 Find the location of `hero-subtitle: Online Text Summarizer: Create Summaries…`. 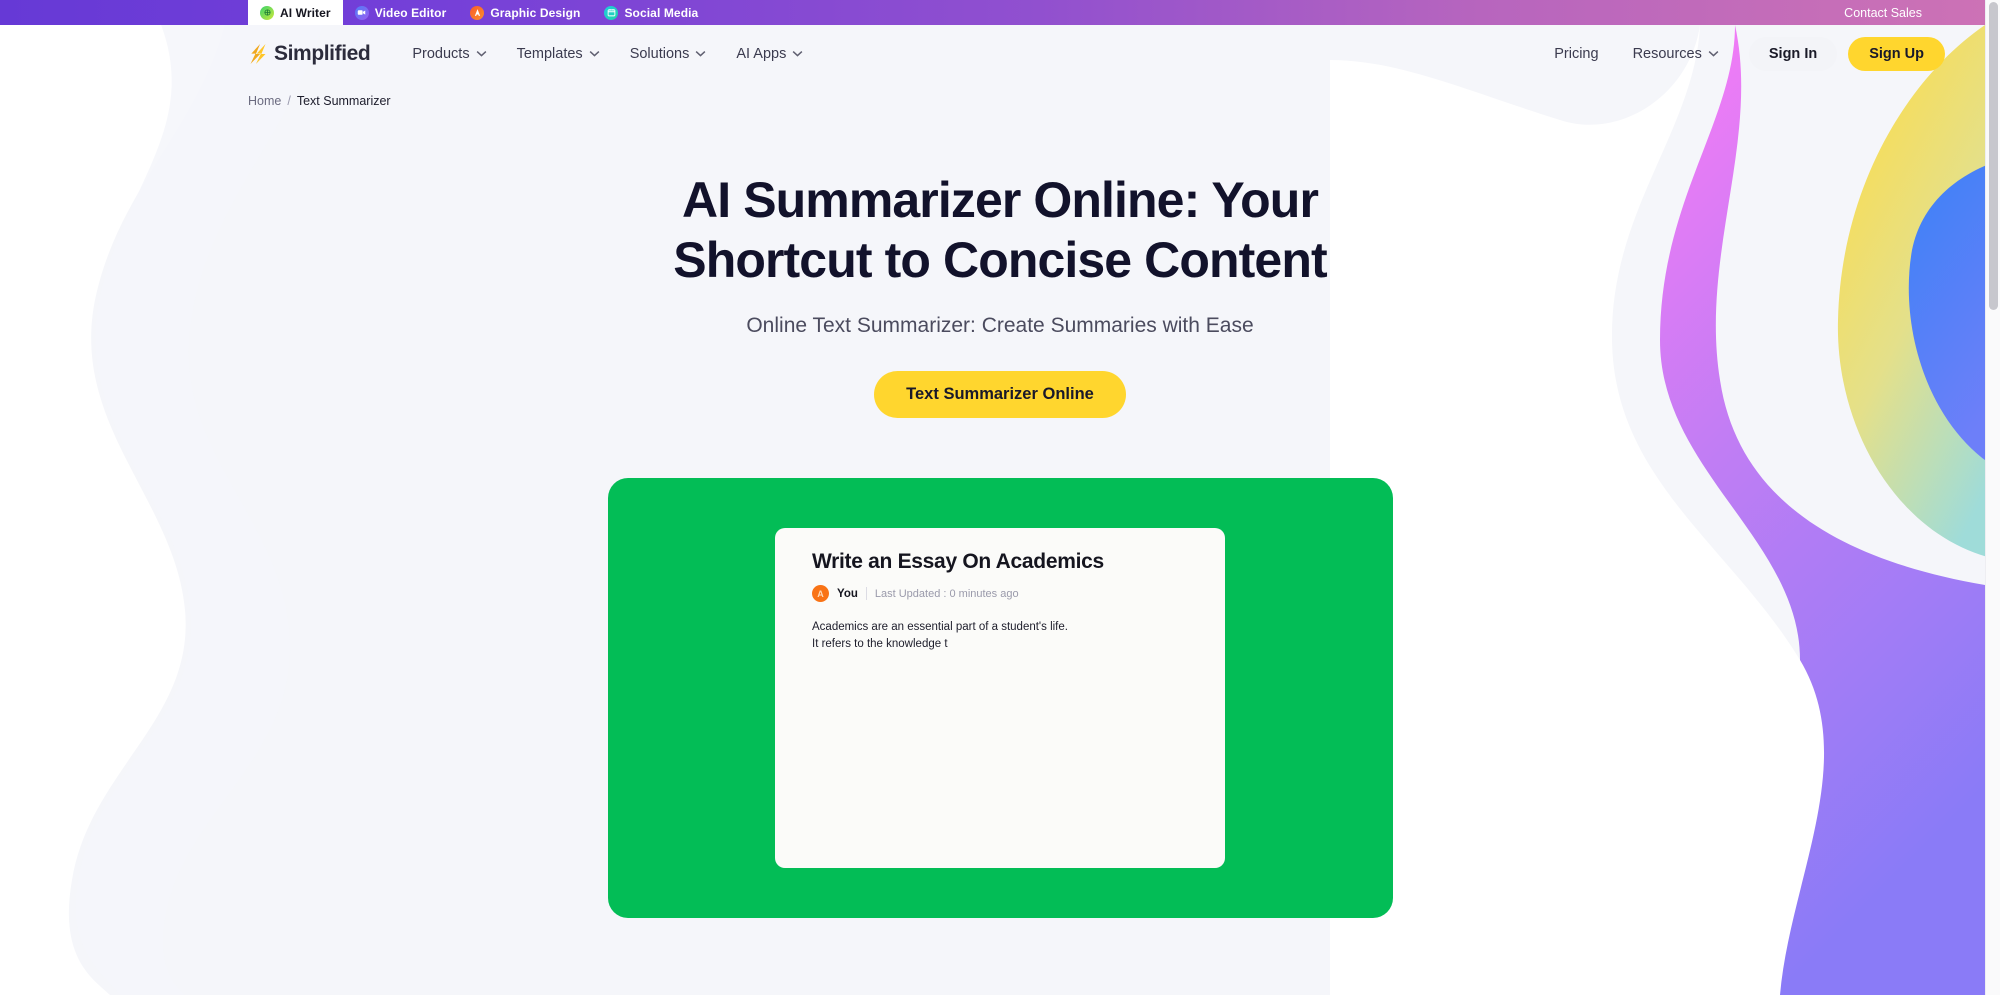

hero-subtitle: Online Text Summarizer: Create Summaries… is located at coordinates (1000, 325).